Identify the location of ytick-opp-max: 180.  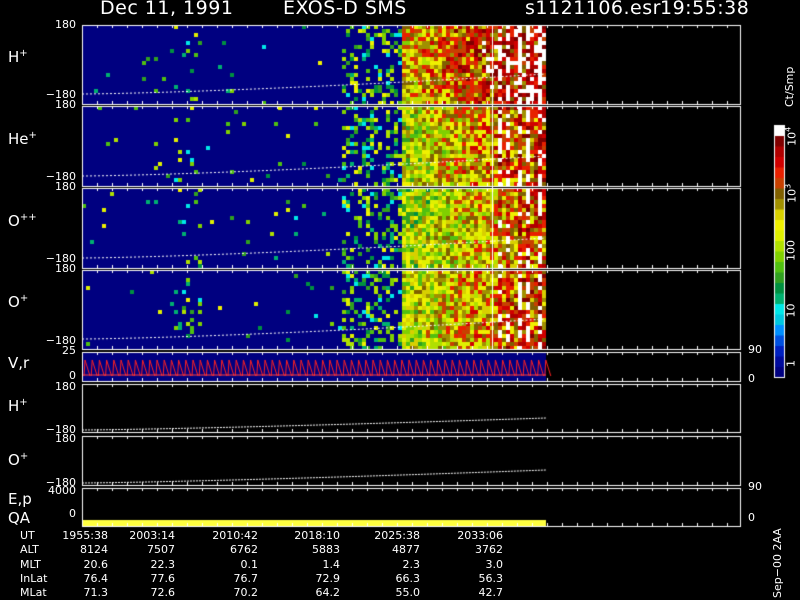
(65, 186).